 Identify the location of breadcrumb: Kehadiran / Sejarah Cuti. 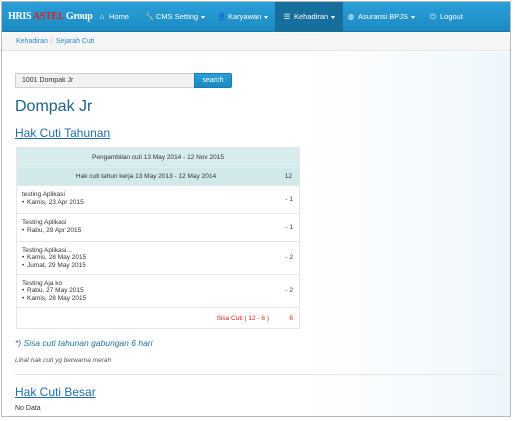
(256, 42).